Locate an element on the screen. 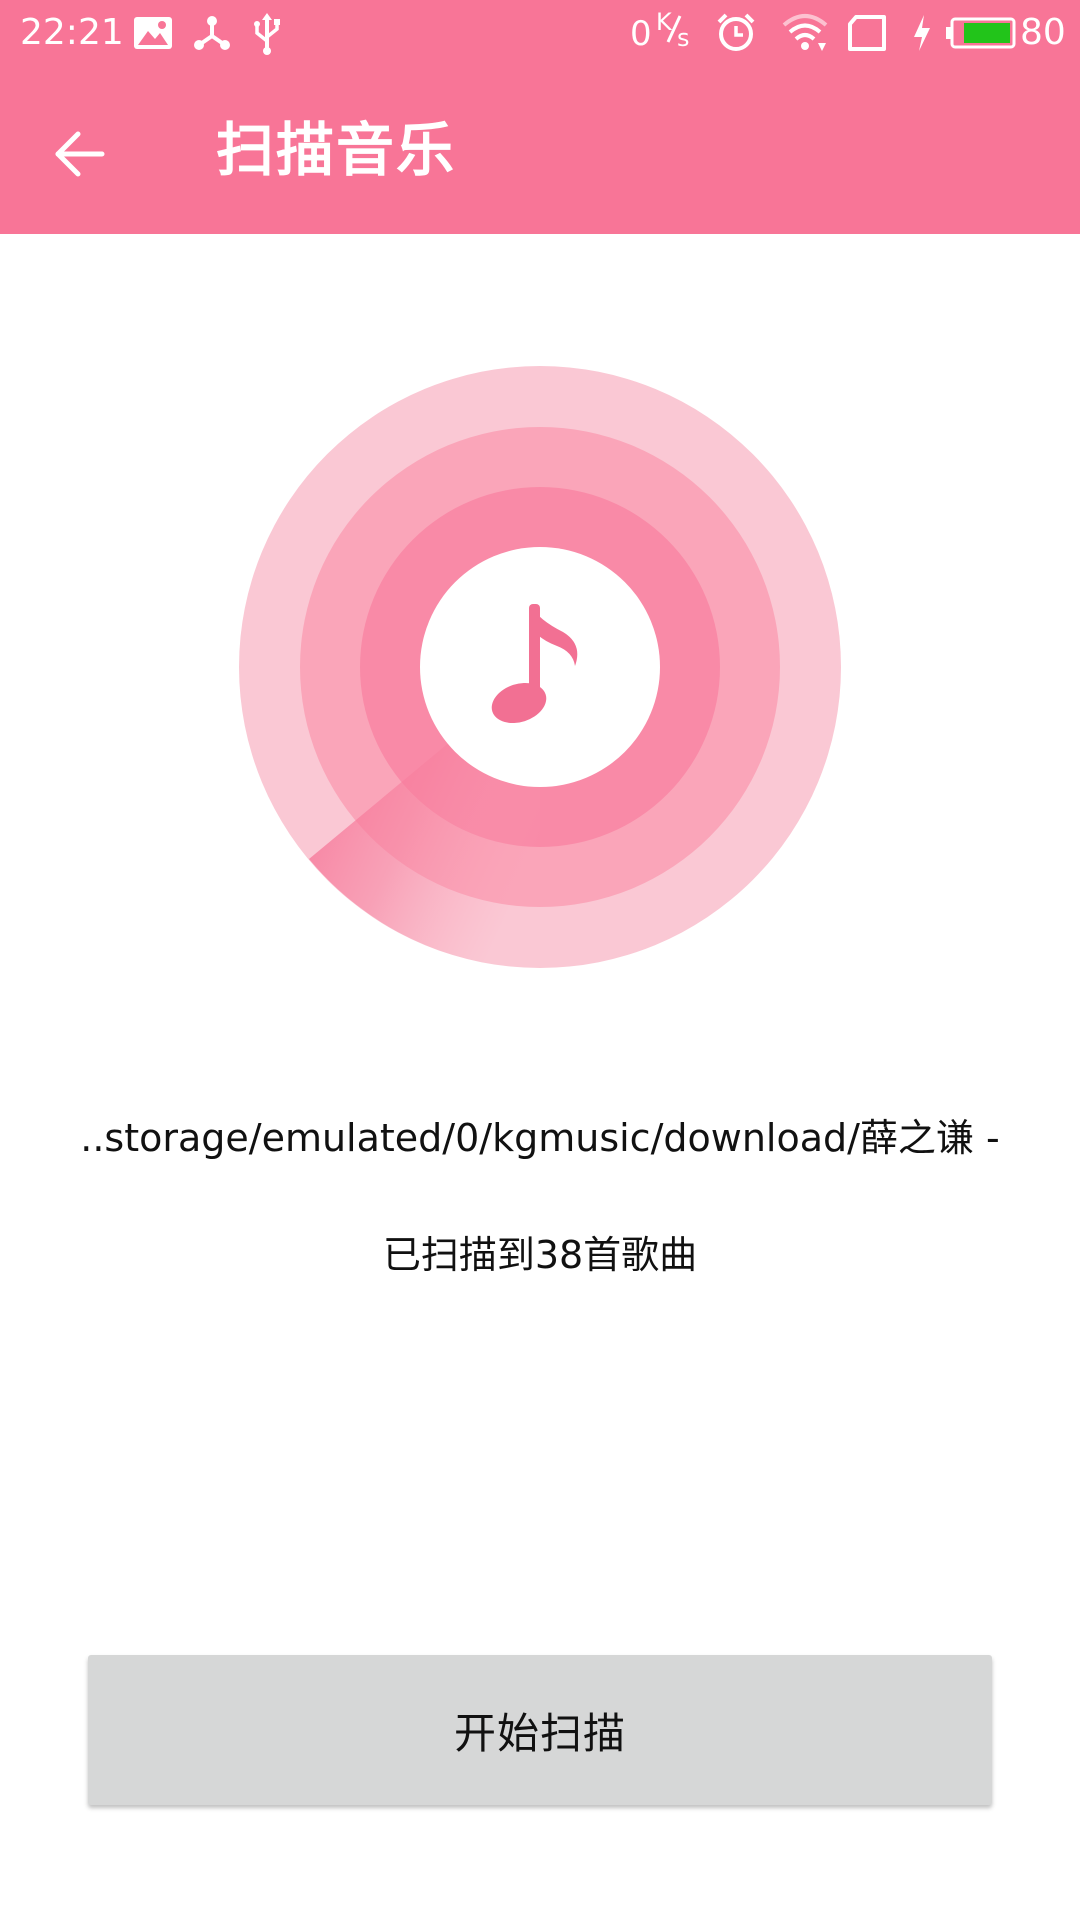  arrow-left-icon is located at coordinates (80, 154).